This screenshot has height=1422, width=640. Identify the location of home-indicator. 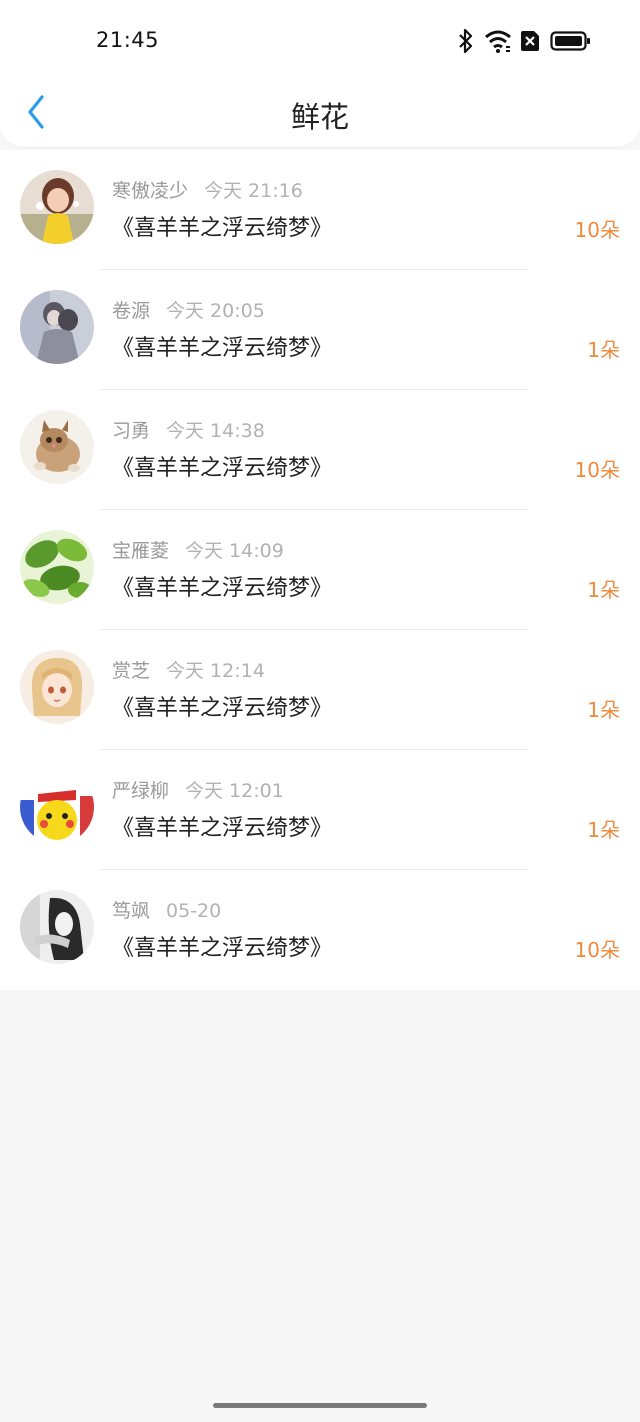
(320, 1405).